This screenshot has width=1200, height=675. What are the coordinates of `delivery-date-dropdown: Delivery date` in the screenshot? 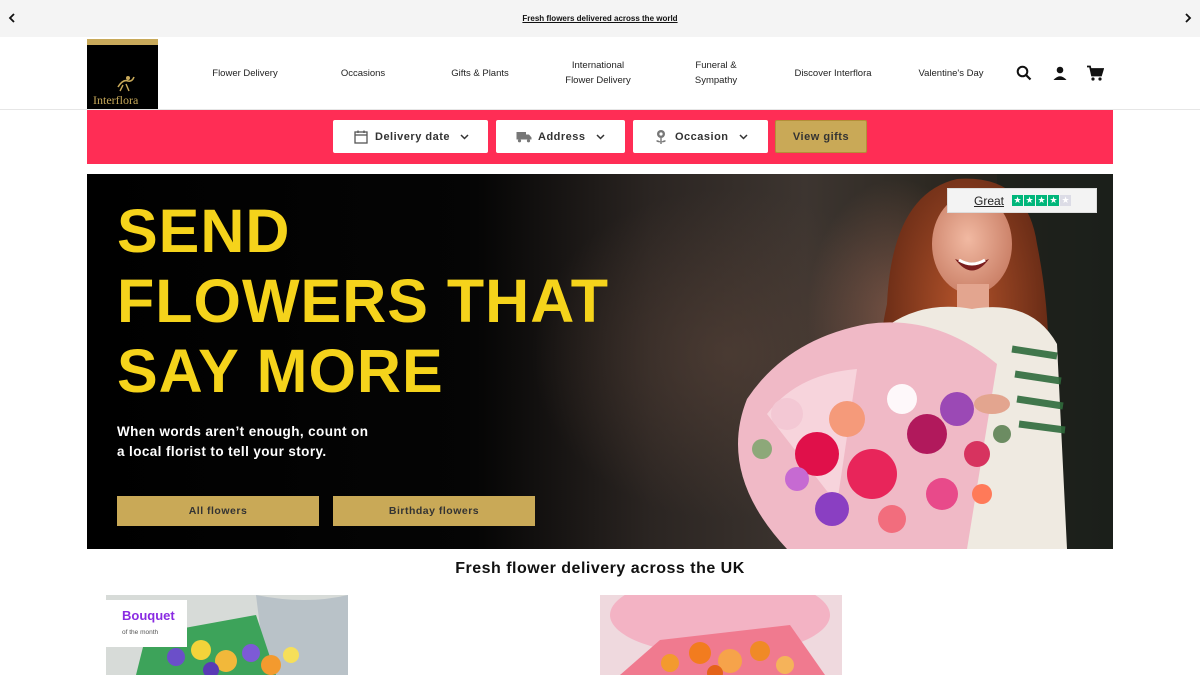 It's located at (410, 136).